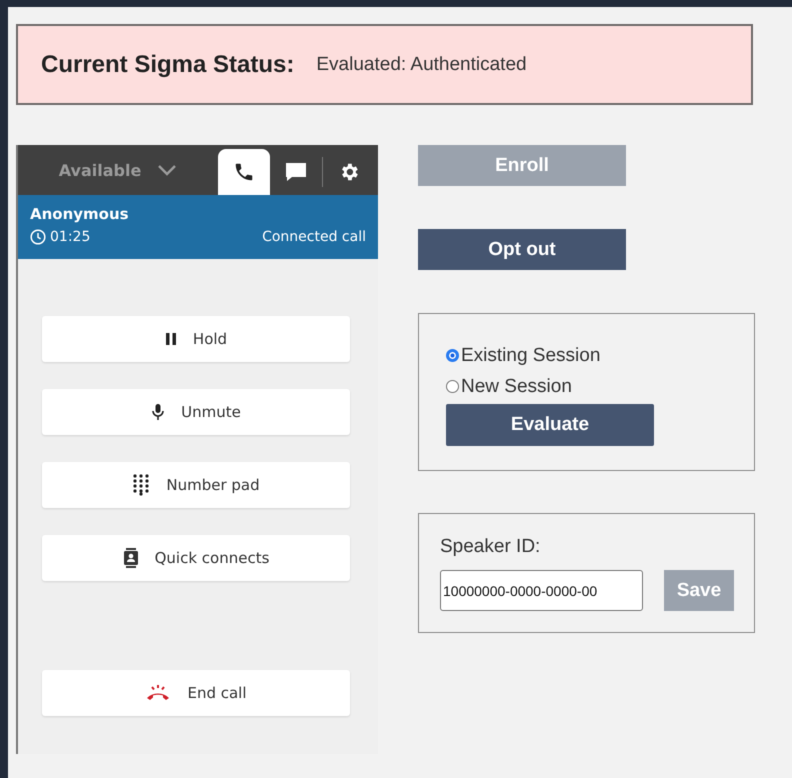  I want to click on keypad-icon, so click(141, 485).